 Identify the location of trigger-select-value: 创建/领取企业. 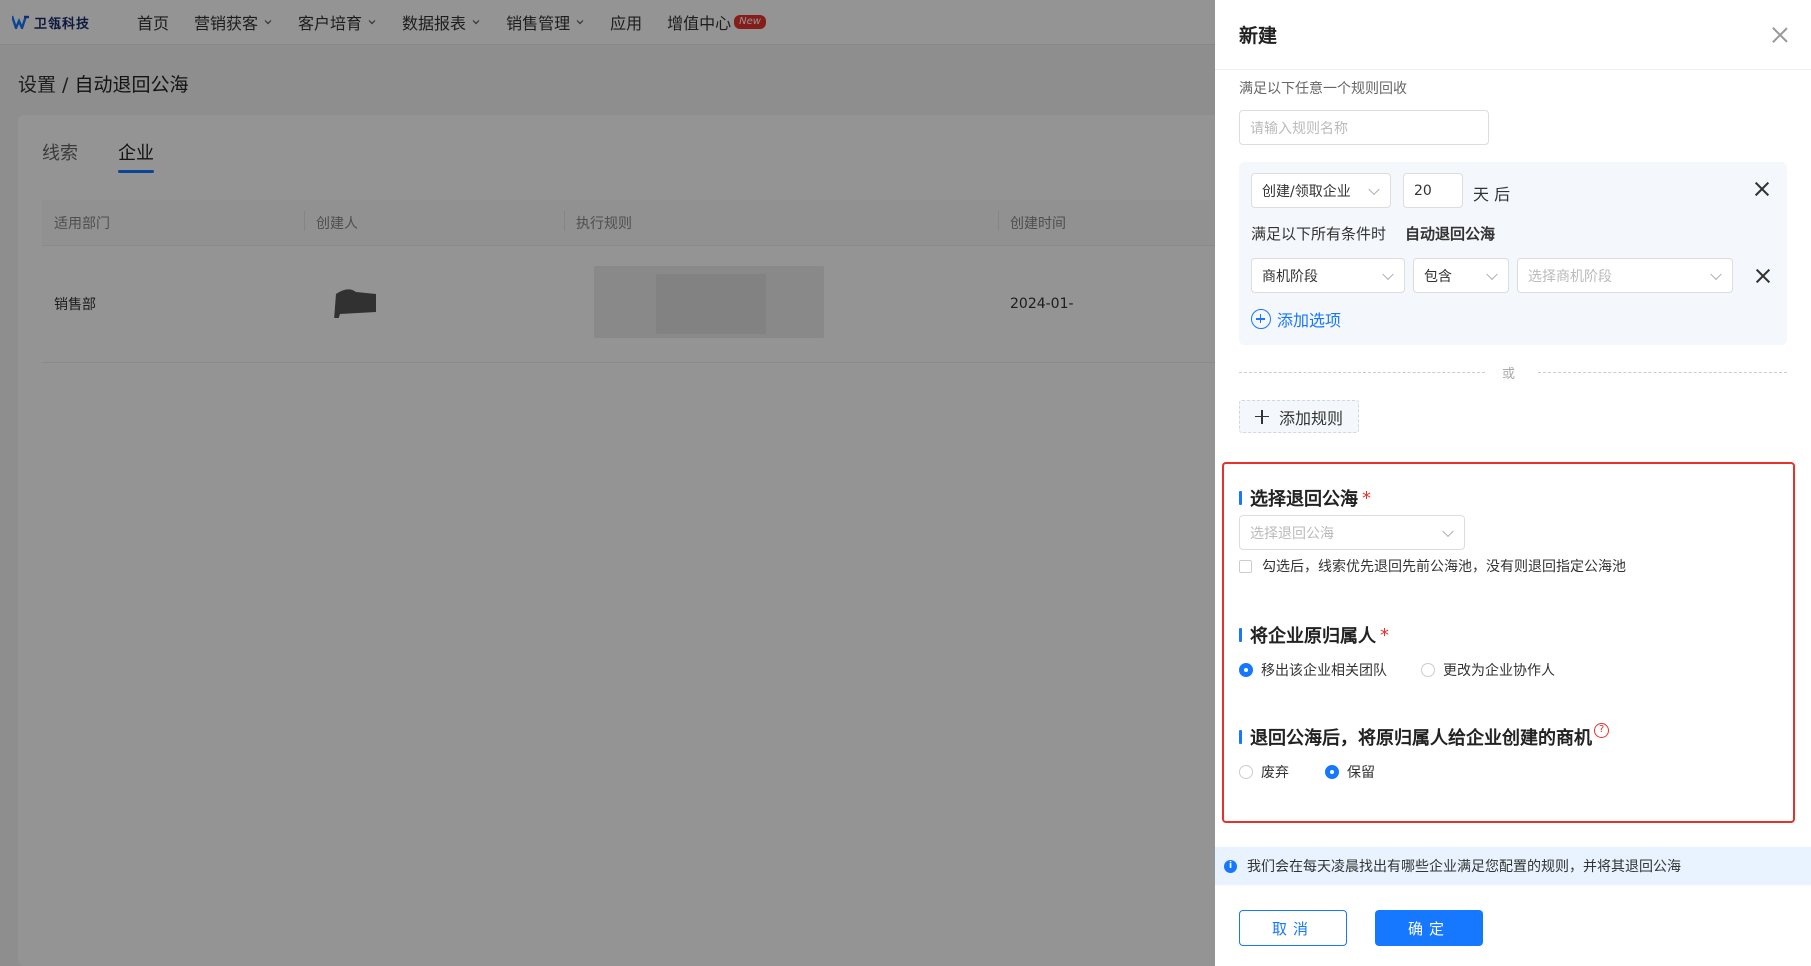
(1306, 191).